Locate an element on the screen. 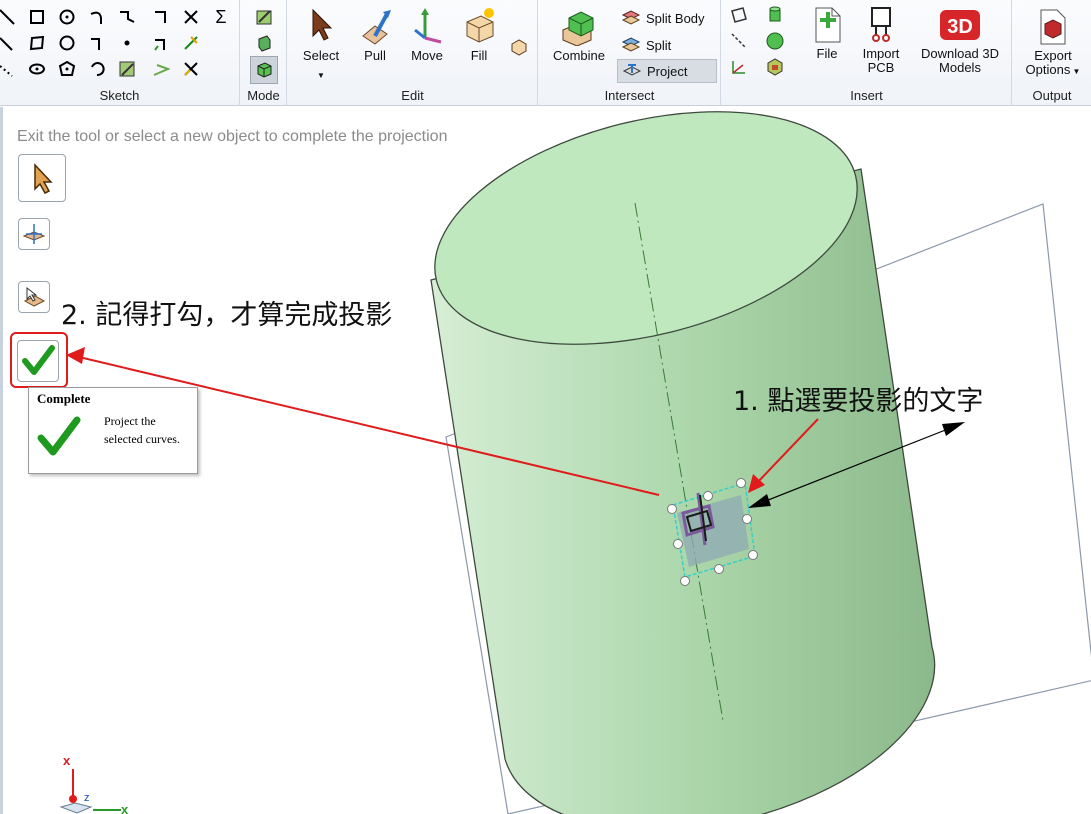 The image size is (1091, 814). split-button: Split is located at coordinates (667, 45).